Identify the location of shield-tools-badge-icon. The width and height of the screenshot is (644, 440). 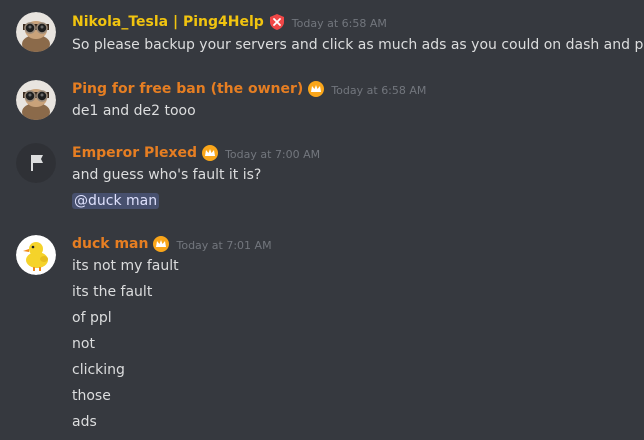
(277, 22).